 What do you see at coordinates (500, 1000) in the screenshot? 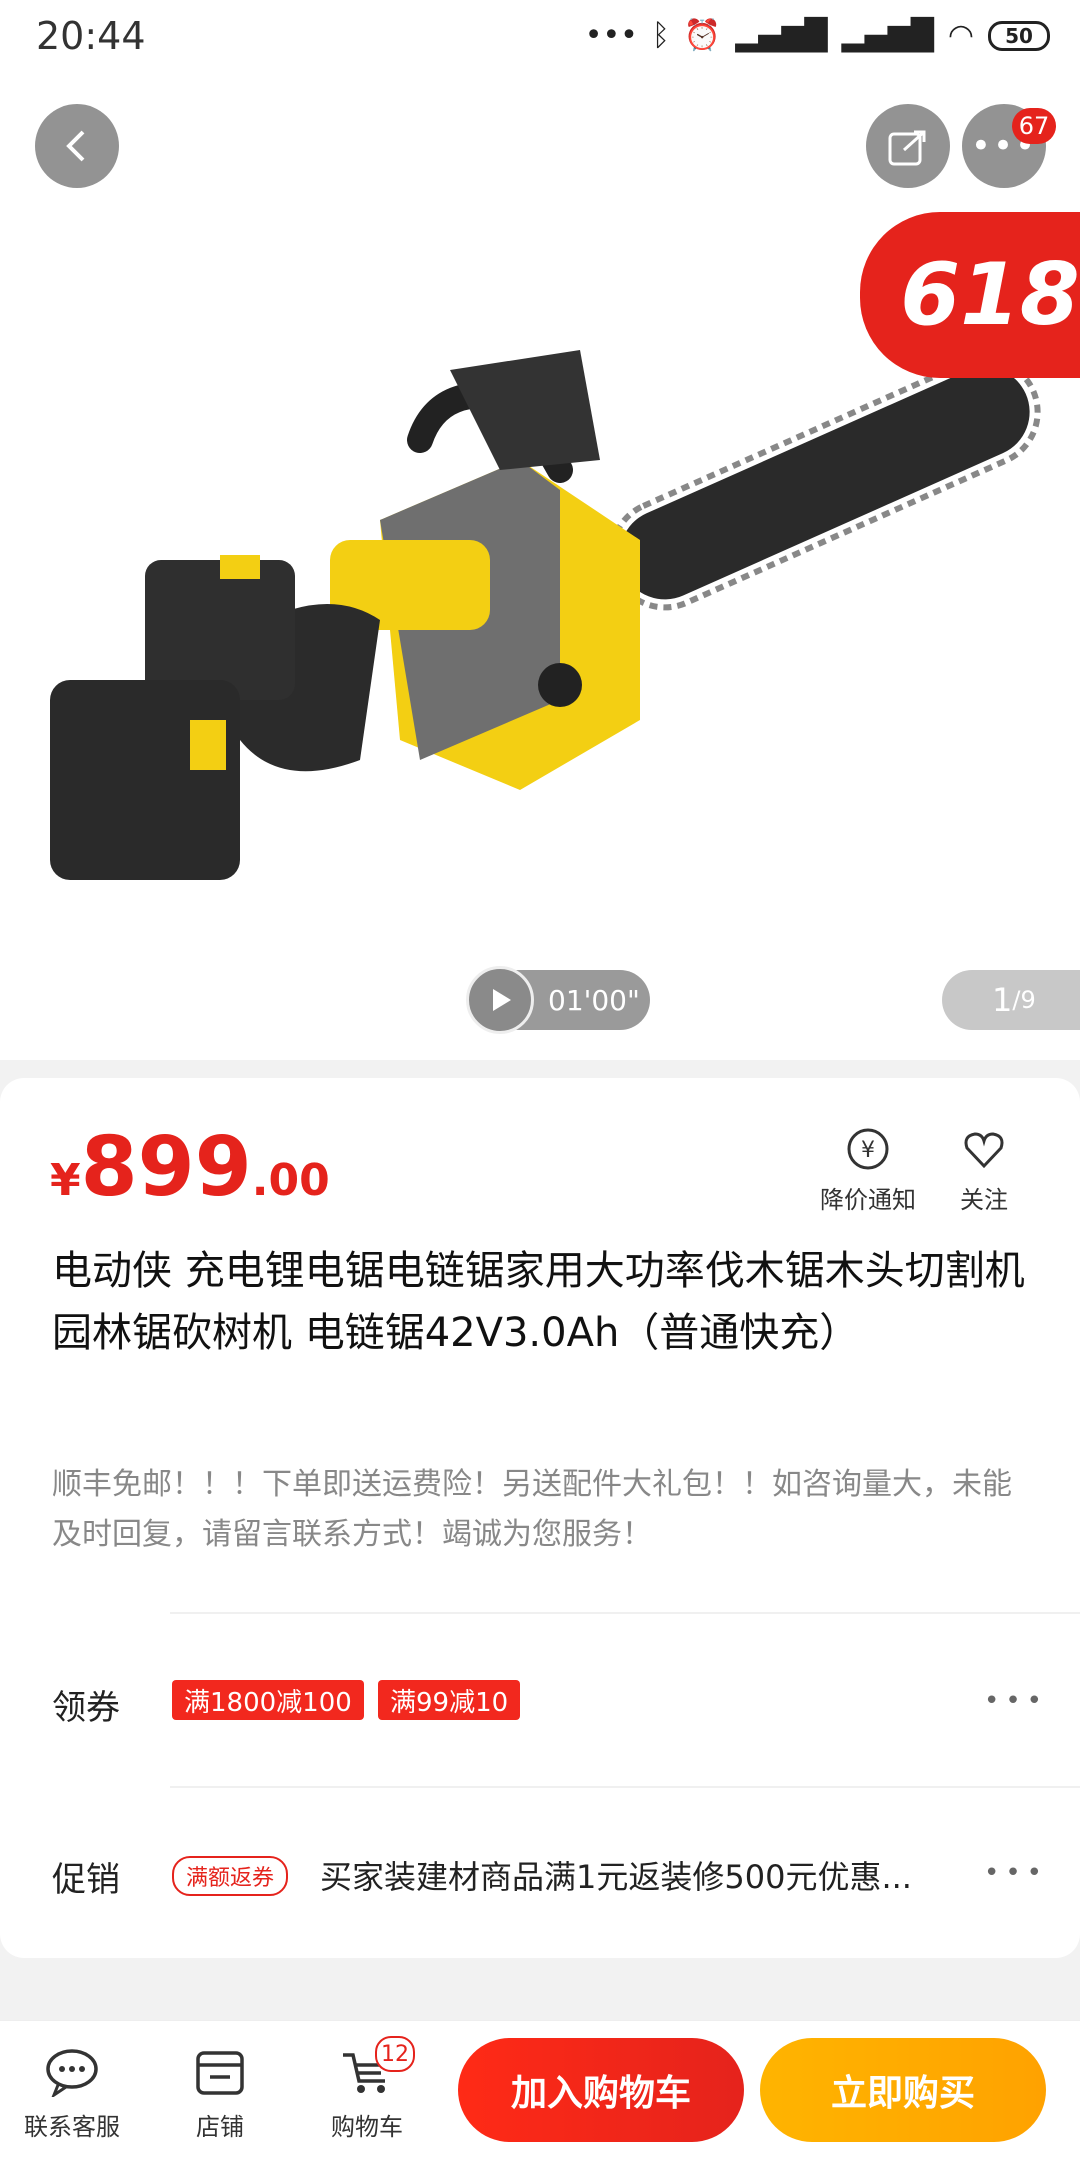
I see `play-icon` at bounding box center [500, 1000].